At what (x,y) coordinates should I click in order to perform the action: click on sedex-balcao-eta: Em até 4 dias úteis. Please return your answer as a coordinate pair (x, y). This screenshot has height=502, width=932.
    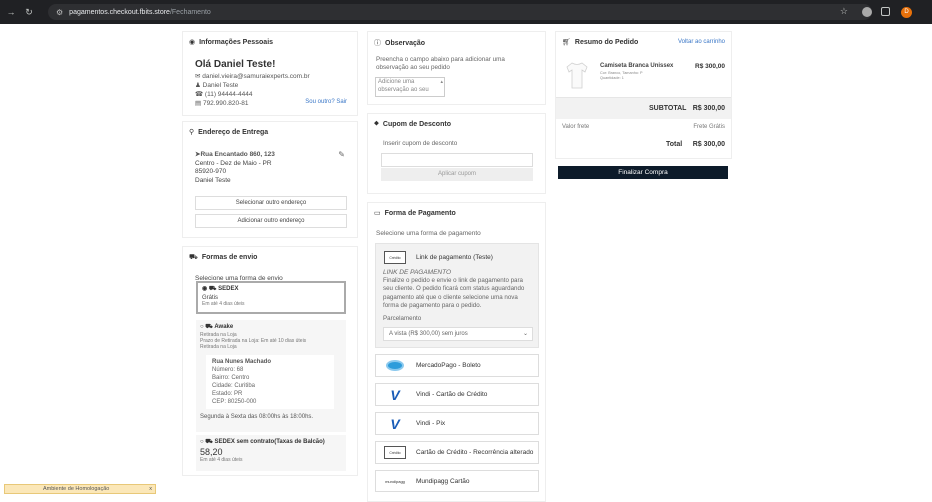
    Looking at the image, I should click on (221, 460).